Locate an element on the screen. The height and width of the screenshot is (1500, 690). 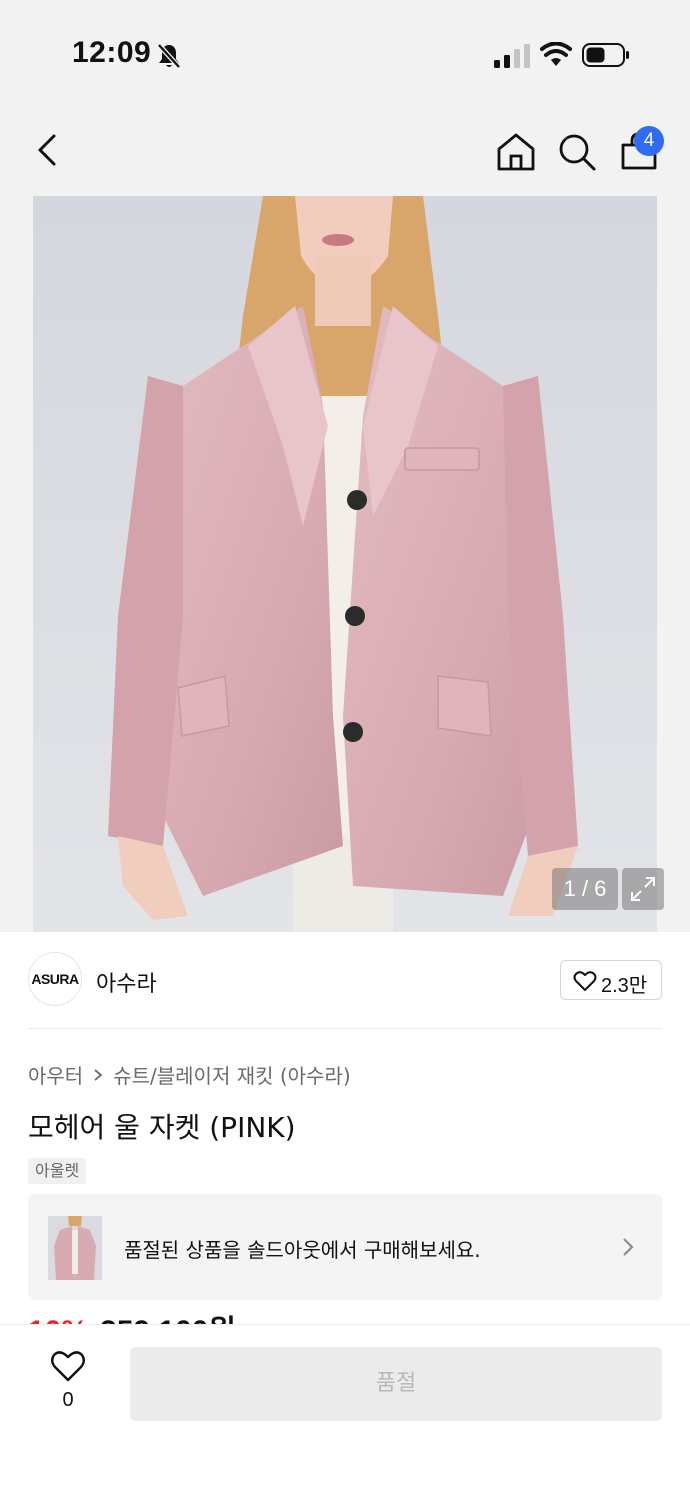
brand-row: ASURA 아수라 2.3만 is located at coordinates (345, 980).